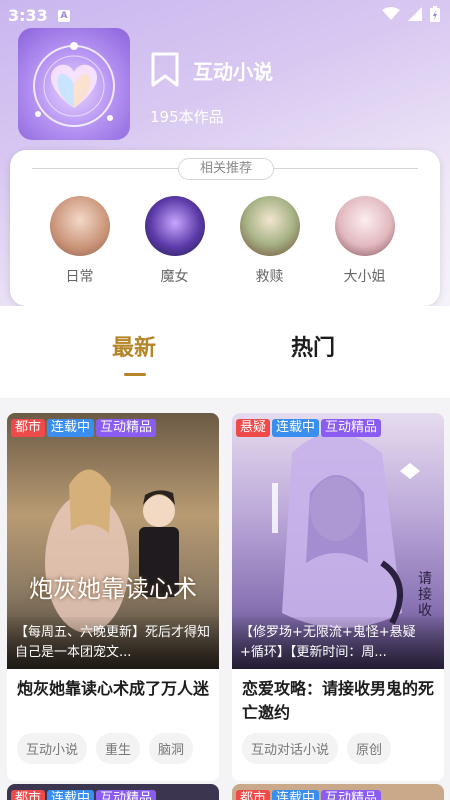  I want to click on tab-bar: 最新 热门, so click(225, 352).